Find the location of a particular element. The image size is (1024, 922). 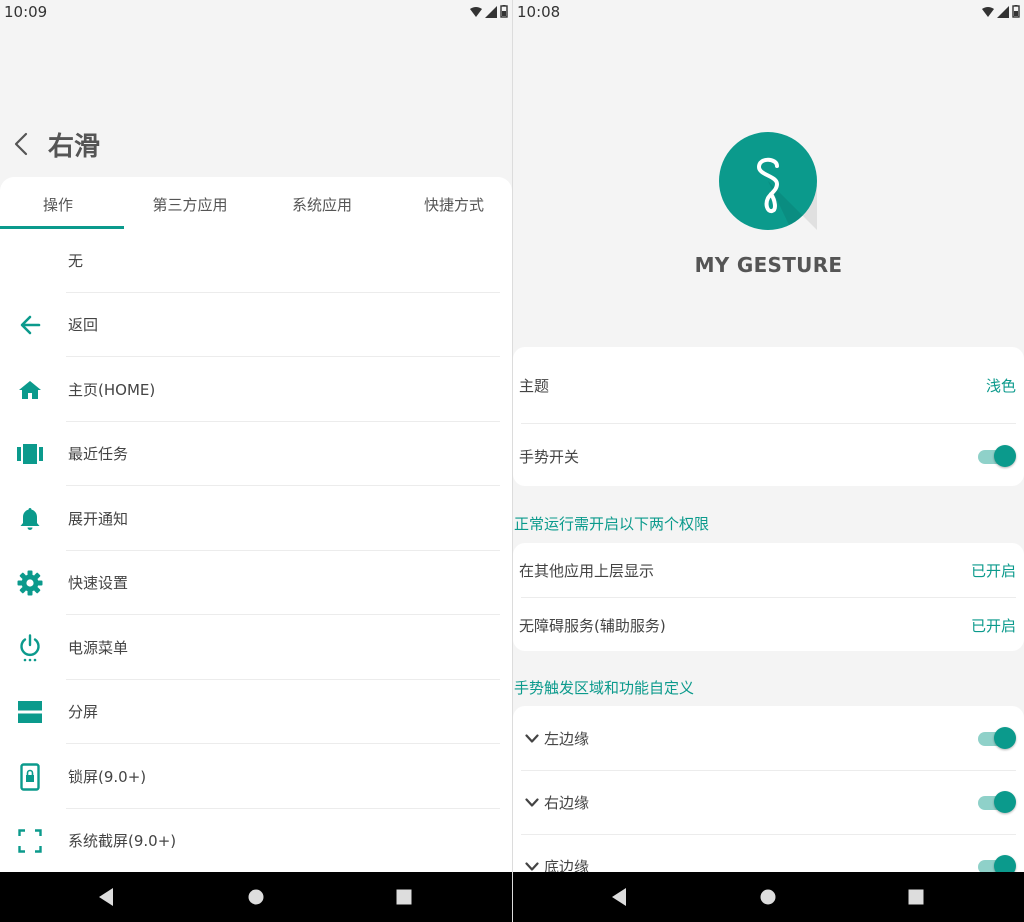

left-edge-label: 左边缘 is located at coordinates (567, 739).